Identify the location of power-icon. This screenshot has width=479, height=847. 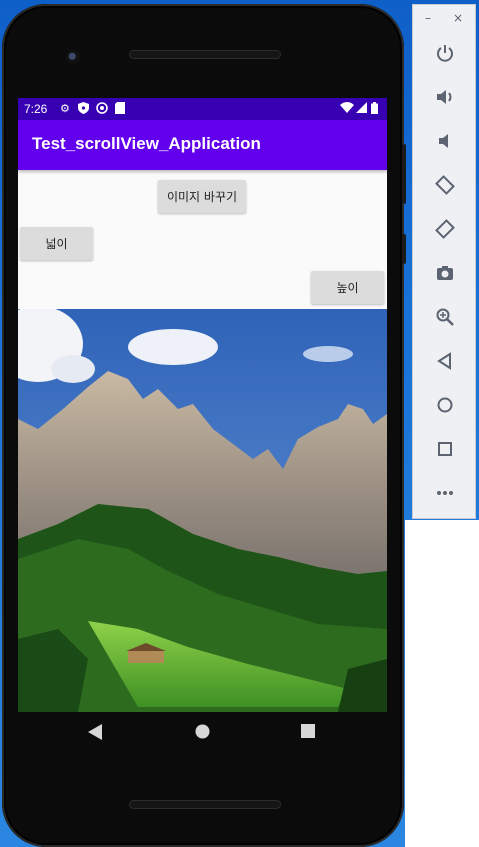
(445, 53).